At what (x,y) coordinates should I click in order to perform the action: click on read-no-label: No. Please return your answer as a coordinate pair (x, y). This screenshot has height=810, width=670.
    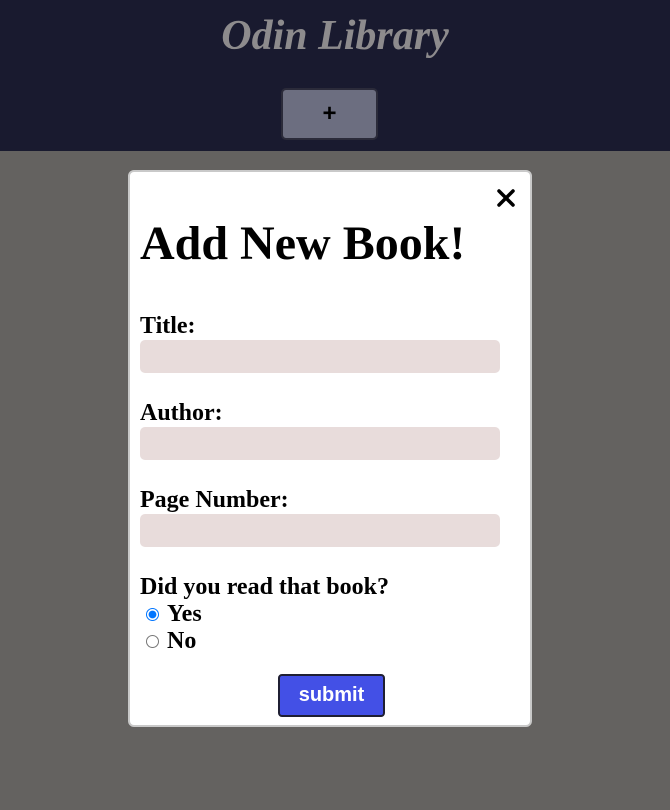
    Looking at the image, I should click on (182, 641).